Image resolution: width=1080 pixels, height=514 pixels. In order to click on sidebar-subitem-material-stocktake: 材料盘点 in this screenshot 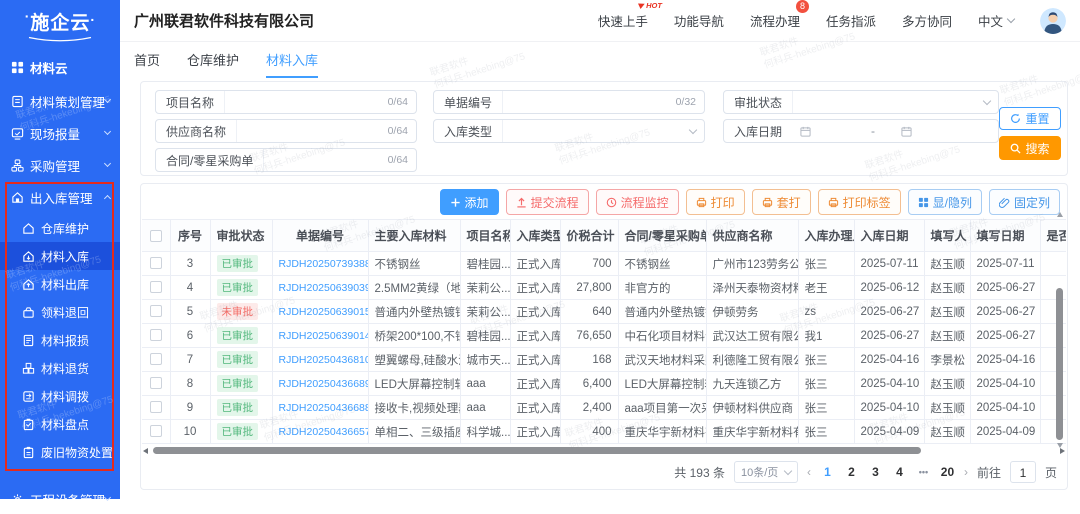, I will do `click(60, 424)`.